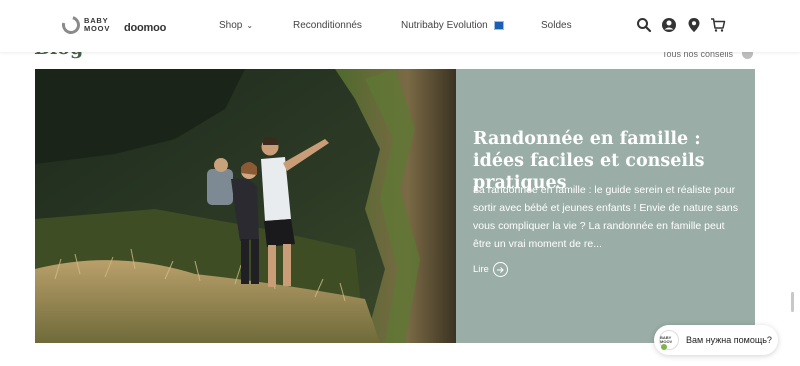 The image size is (800, 366). Describe the element at coordinates (231, 25) in the screenshot. I see `nav-item-label: Shop` at that location.